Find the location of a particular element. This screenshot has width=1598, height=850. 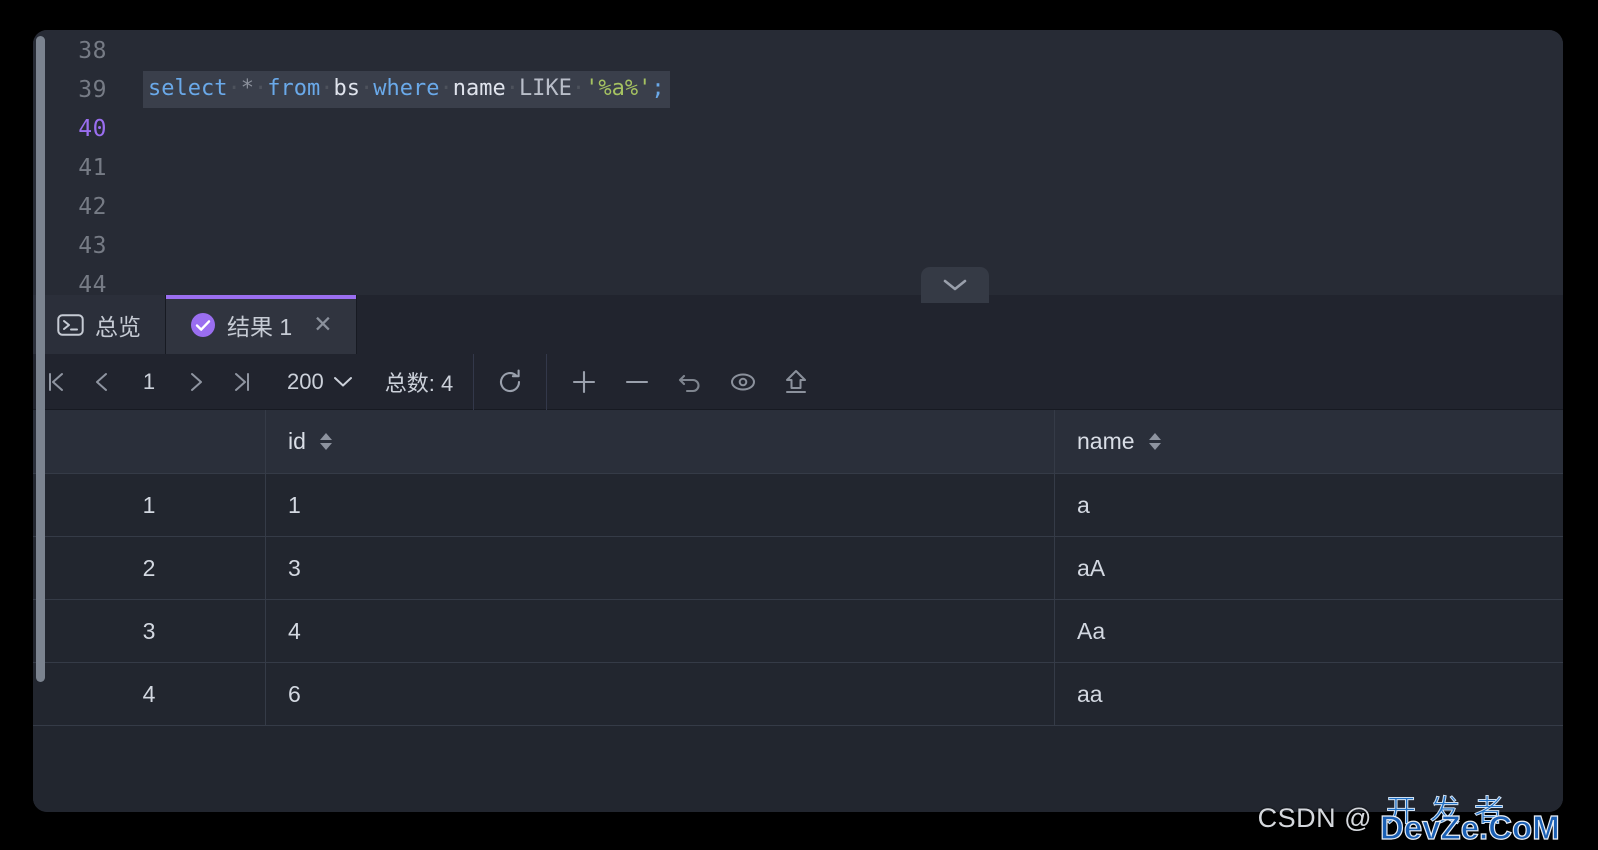

undo-button is located at coordinates (689, 382).